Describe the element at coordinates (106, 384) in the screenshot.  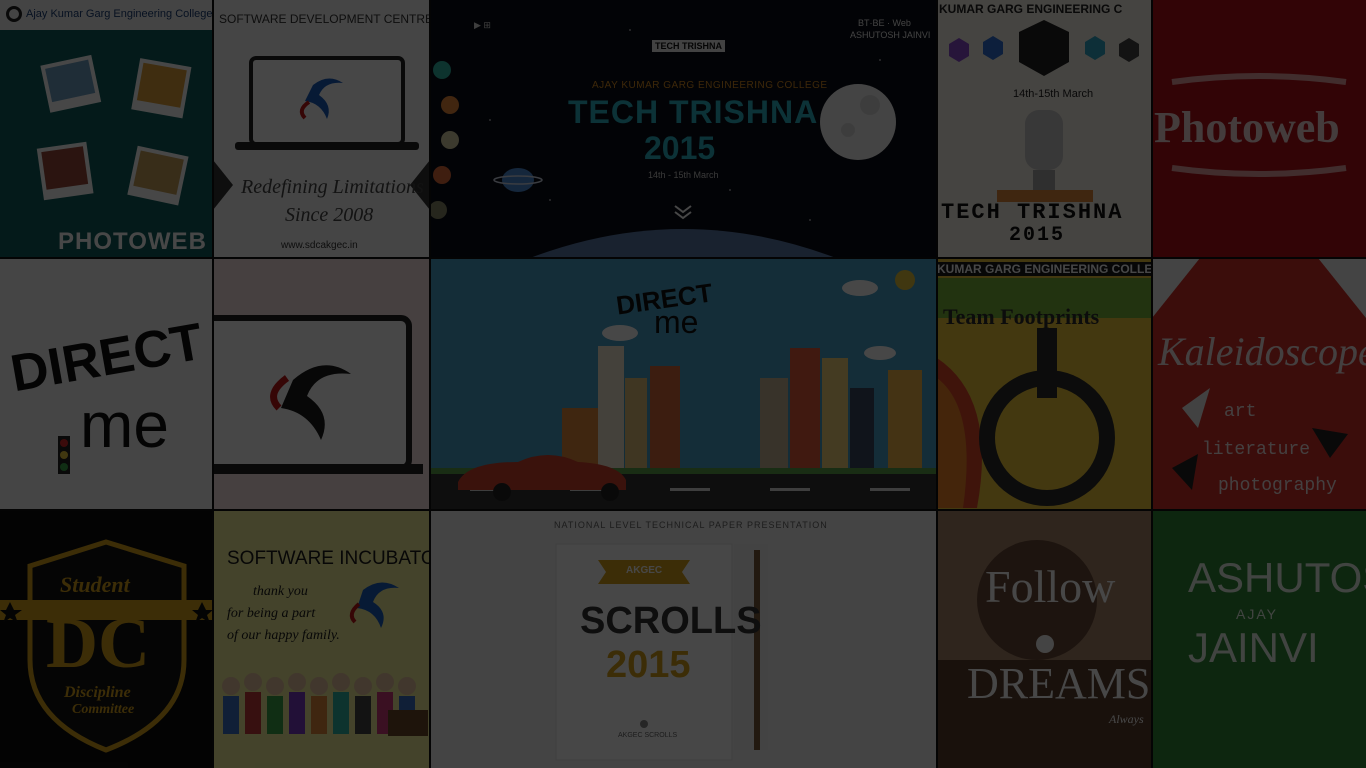
I see `portfolio-tile-direct-me-logo: DIRECT me` at that location.